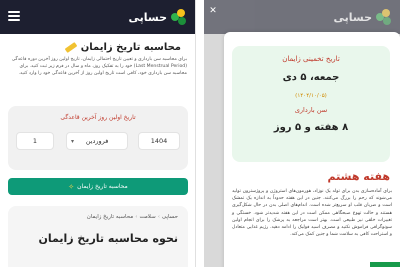 The height and width of the screenshot is (267, 400). Describe the element at coordinates (14, 16) in the screenshot. I see `menu-icon` at that location.